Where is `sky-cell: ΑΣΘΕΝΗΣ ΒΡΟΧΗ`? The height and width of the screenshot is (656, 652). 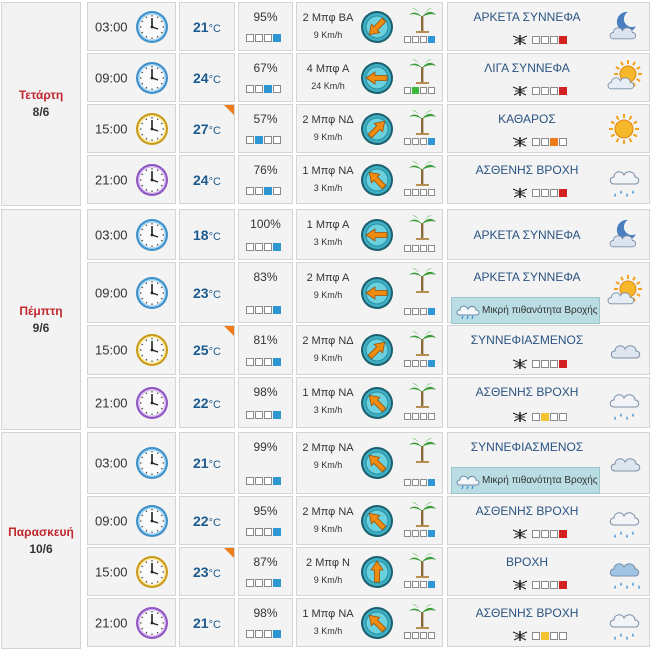
sky-cell: ΑΣΘΕΝΗΣ ΒΡΟΧΗ is located at coordinates (548, 622).